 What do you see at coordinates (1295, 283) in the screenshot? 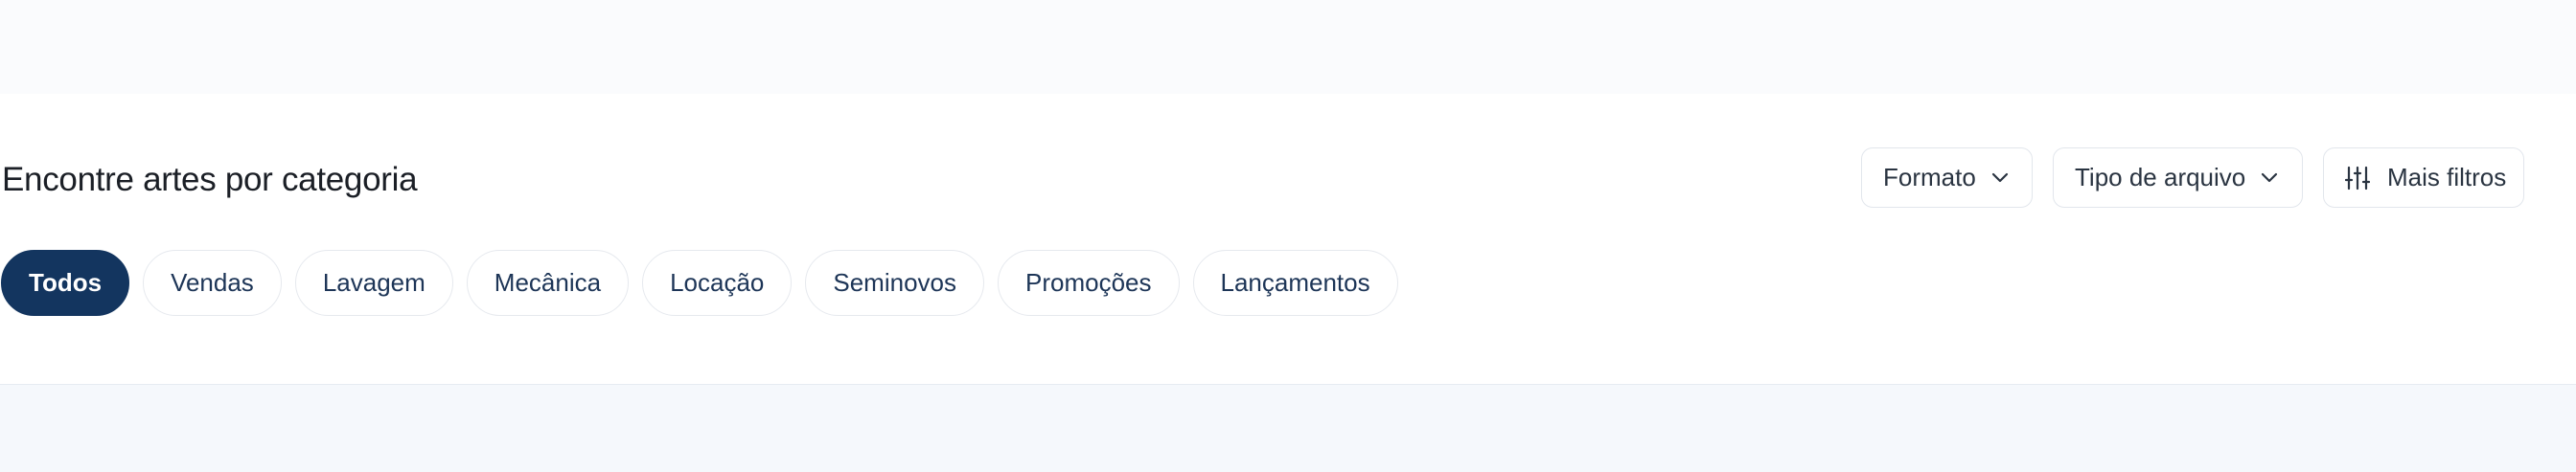
I see `category-chip-lancamentos: Lançamentos` at bounding box center [1295, 283].